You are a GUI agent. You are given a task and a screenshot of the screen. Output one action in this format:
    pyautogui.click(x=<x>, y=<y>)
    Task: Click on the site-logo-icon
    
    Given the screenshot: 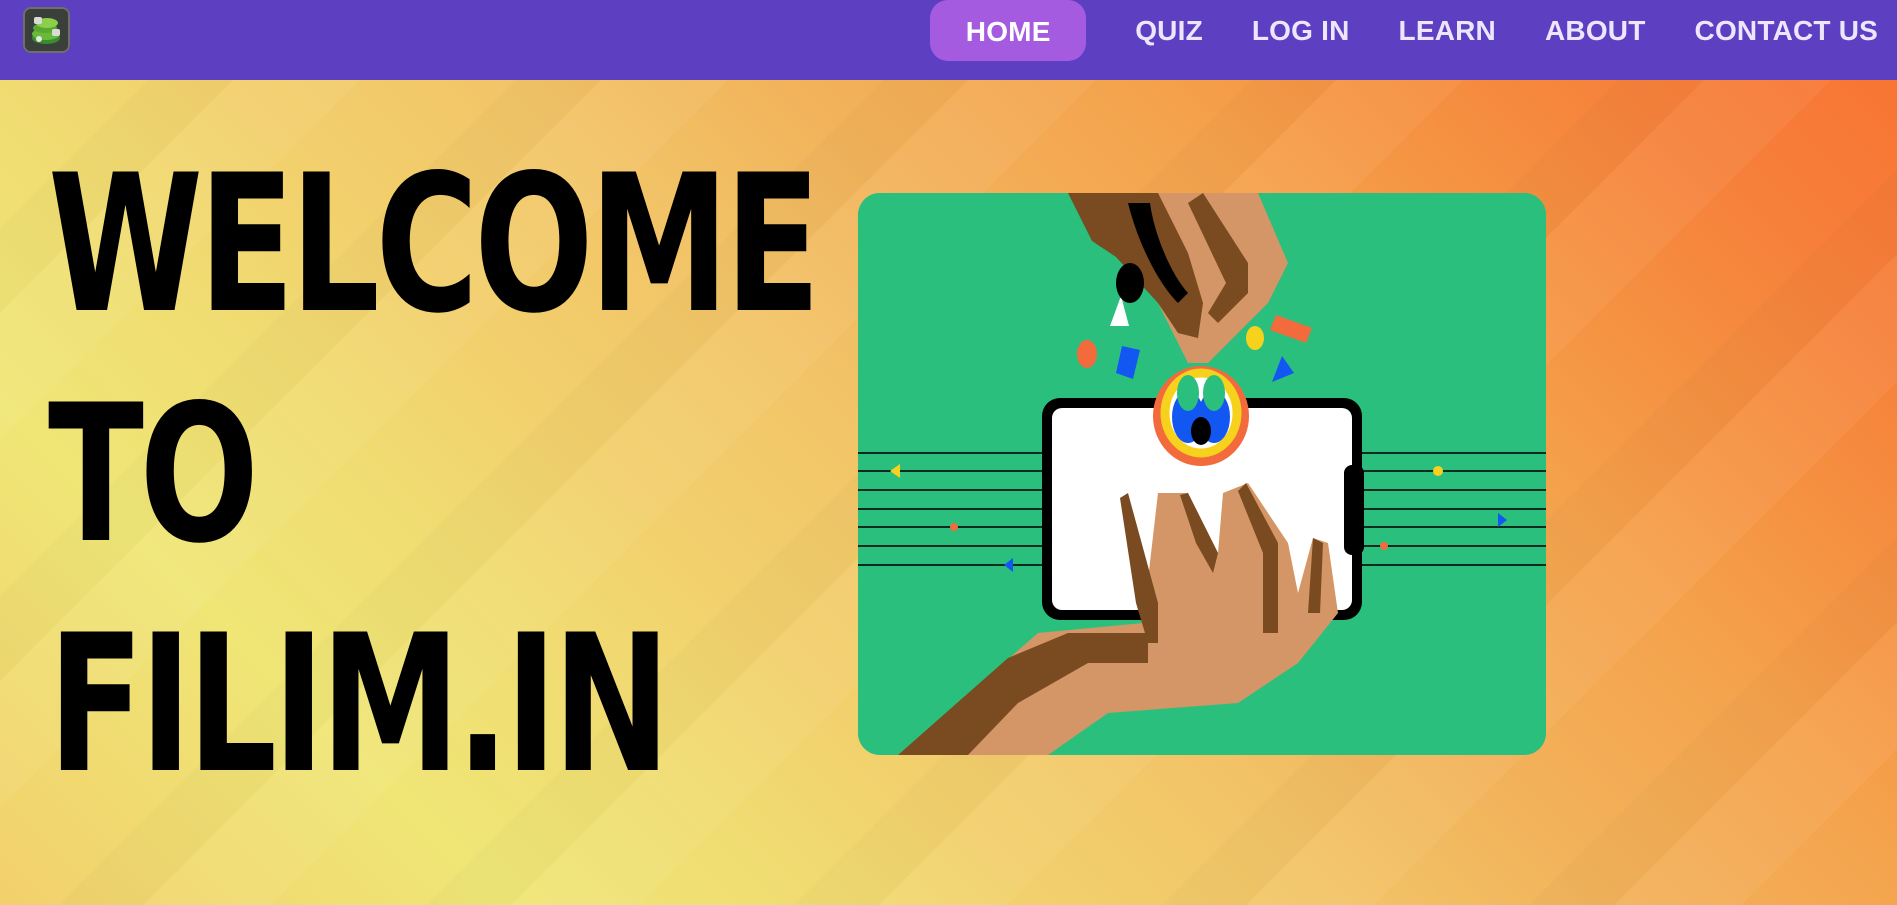 What is the action you would take?
    pyautogui.click(x=46, y=30)
    